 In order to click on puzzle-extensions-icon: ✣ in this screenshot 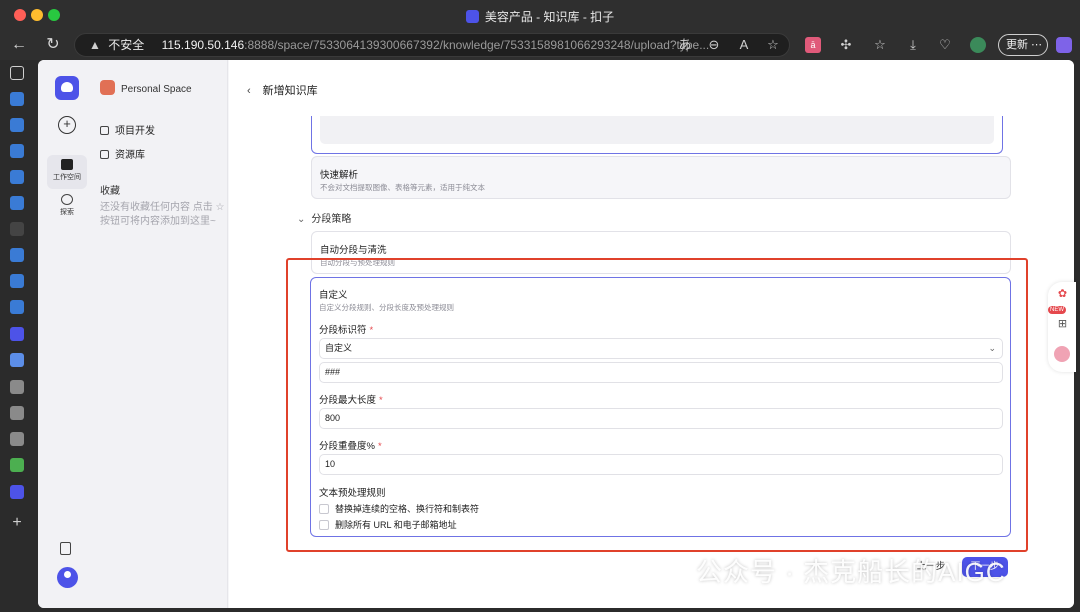, I will do `click(846, 45)`.